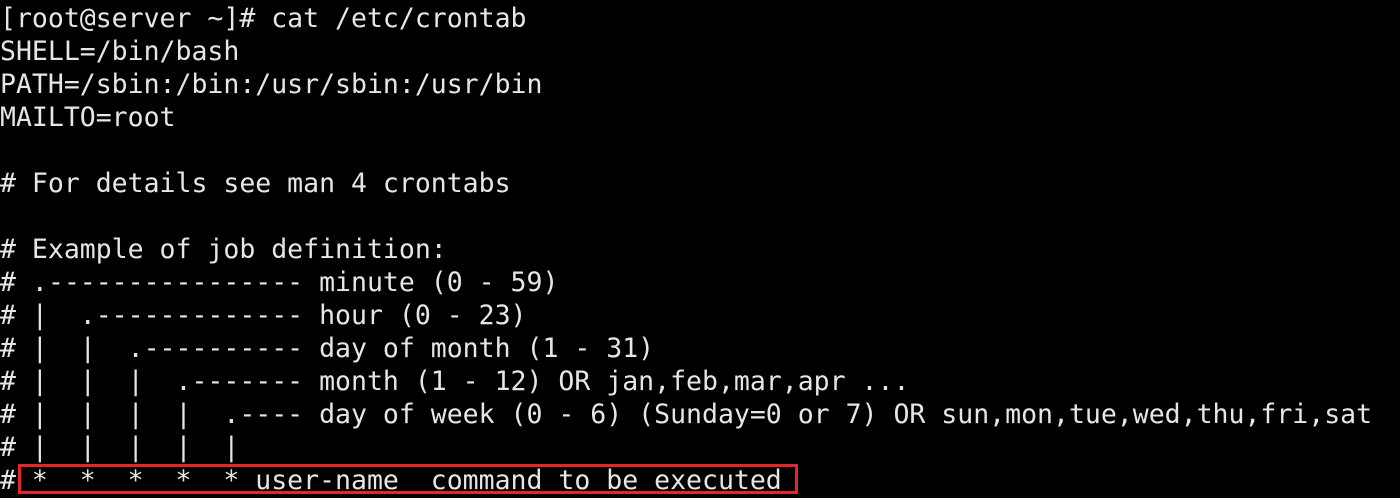  What do you see at coordinates (120, 51) in the screenshot?
I see `terminal-line: SHELL=/bin/bash` at bounding box center [120, 51].